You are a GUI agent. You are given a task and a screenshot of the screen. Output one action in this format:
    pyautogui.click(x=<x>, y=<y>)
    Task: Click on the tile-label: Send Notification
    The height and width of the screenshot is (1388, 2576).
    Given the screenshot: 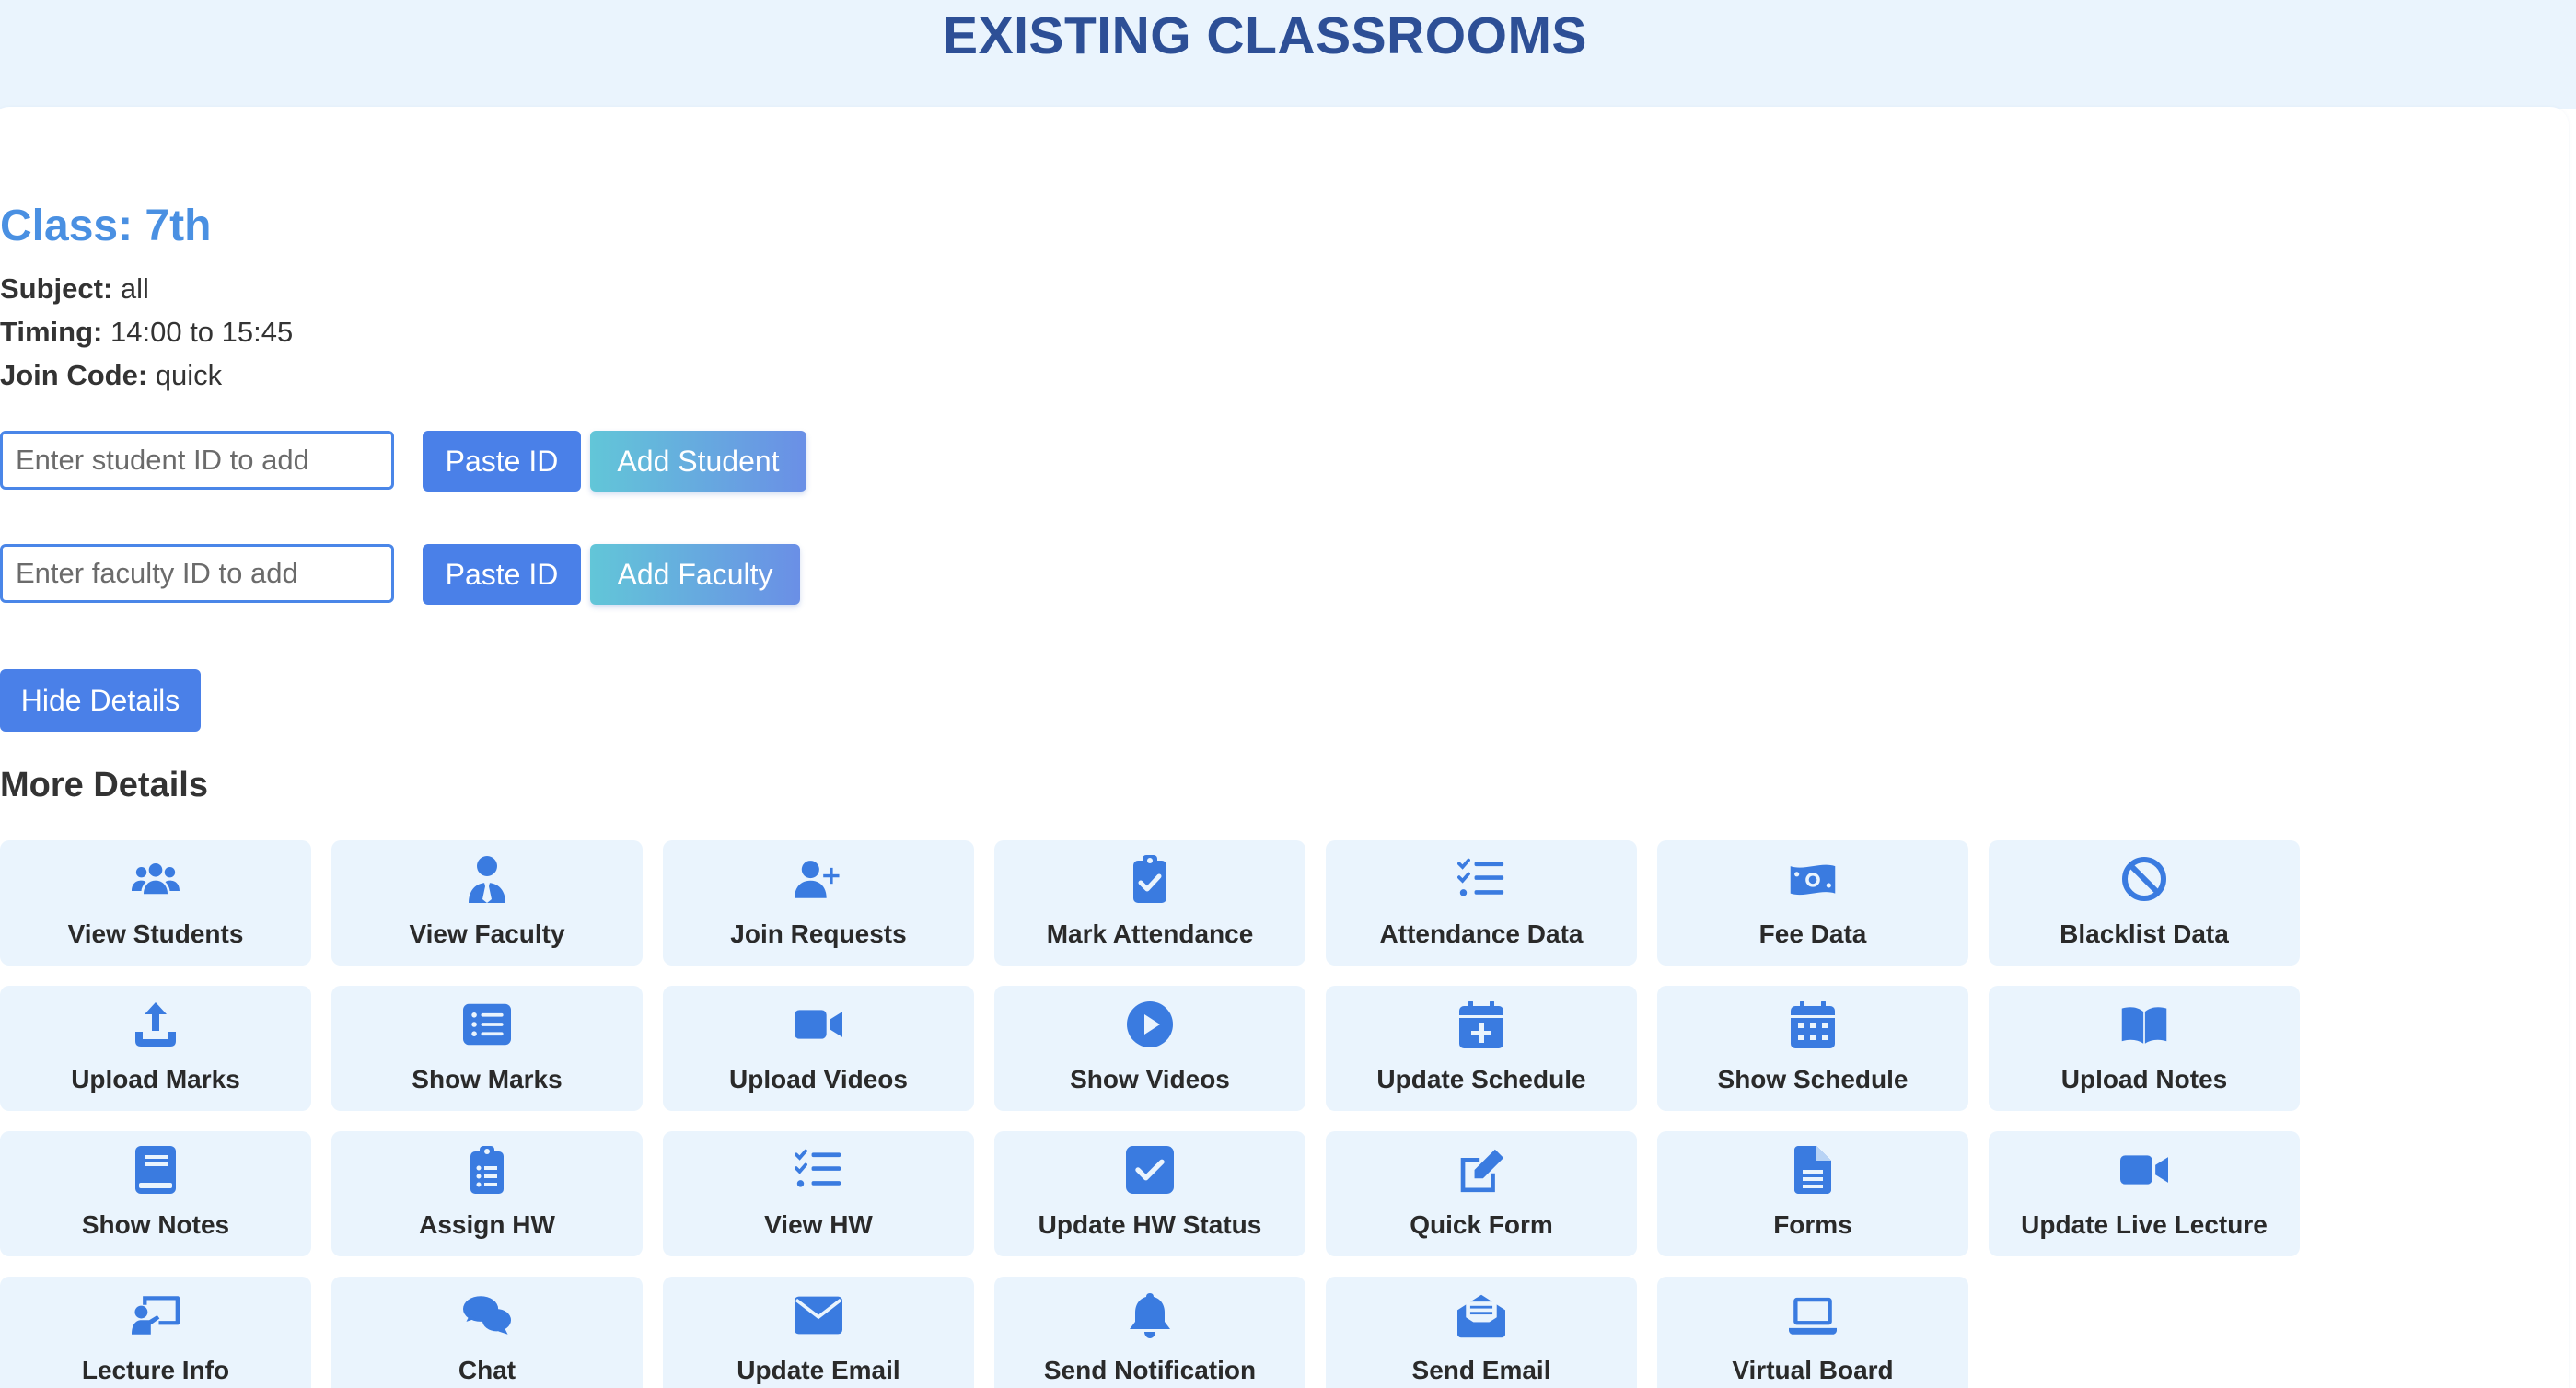 What is the action you would take?
    pyautogui.click(x=1150, y=1370)
    